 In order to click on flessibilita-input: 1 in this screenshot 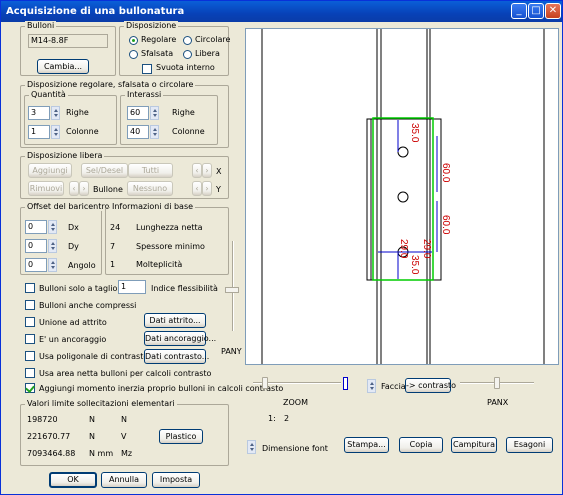, I will do `click(132, 287)`.